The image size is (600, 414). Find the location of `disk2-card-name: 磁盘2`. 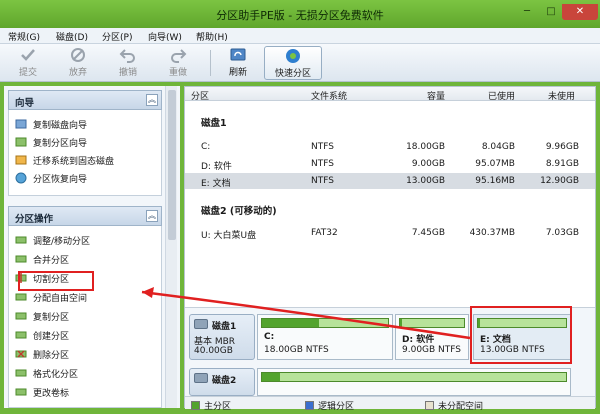

disk2-card-name: 磁盘2 is located at coordinates (224, 381).